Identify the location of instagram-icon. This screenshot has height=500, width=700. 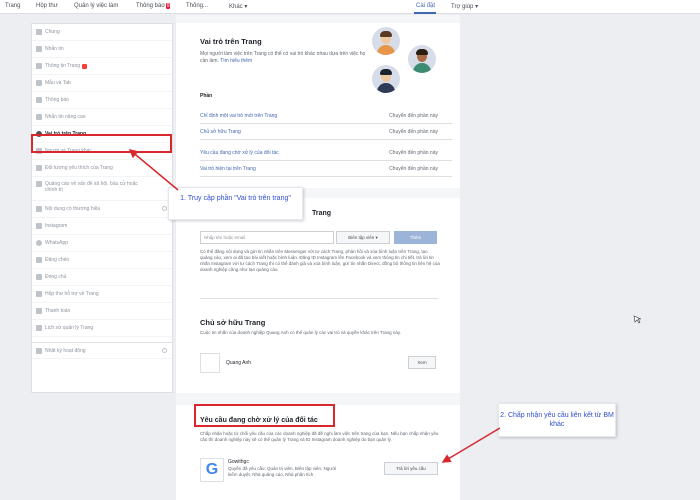
(39, 226).